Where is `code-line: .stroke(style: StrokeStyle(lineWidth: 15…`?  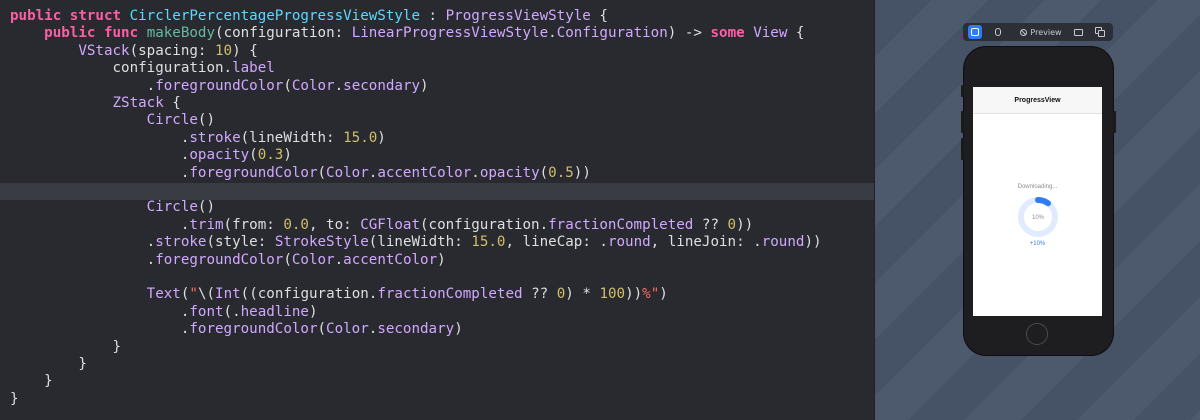 code-line: .stroke(style: StrokeStyle(lineWidth: 15… is located at coordinates (416, 242).